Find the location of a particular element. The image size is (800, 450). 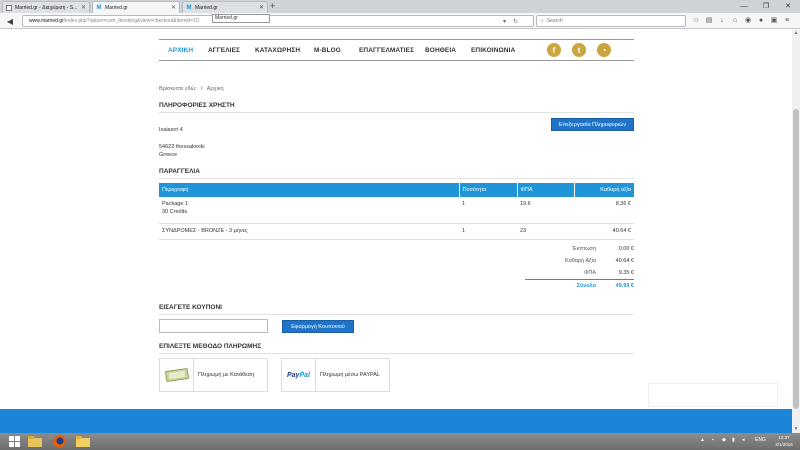

total-row-grand: Σύνολο 49.99 € is located at coordinates (579, 285).